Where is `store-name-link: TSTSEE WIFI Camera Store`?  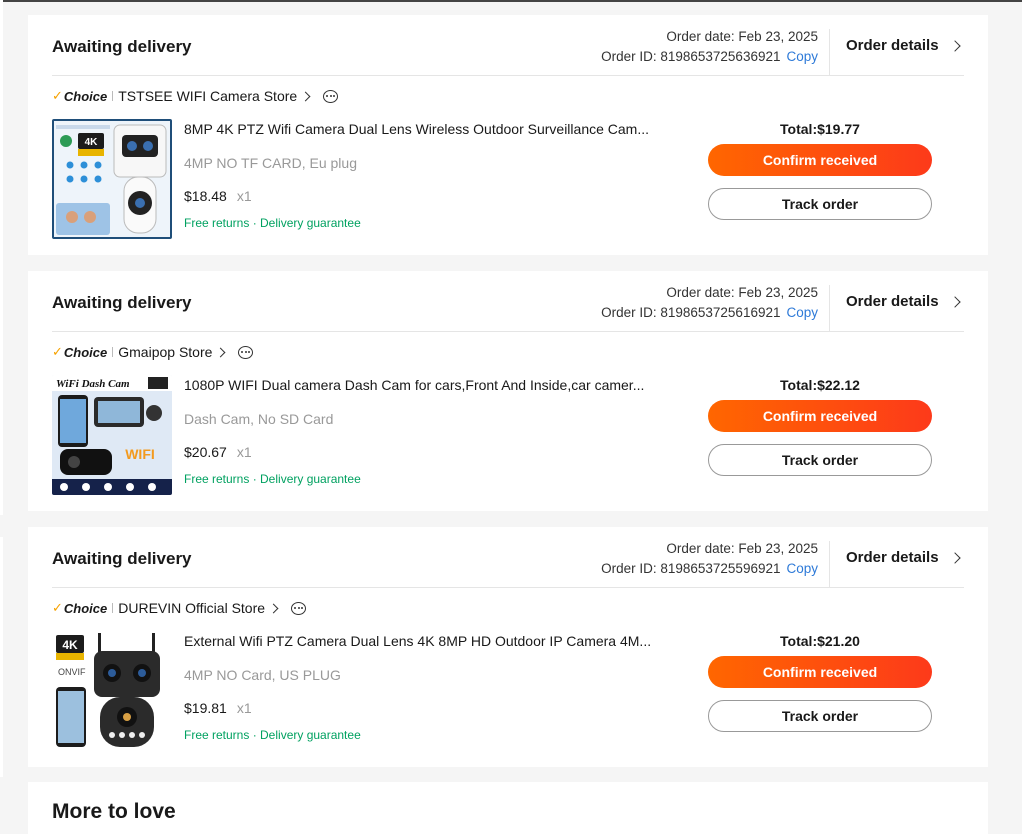
store-name-link: TSTSEE WIFI Camera Store is located at coordinates (207, 96).